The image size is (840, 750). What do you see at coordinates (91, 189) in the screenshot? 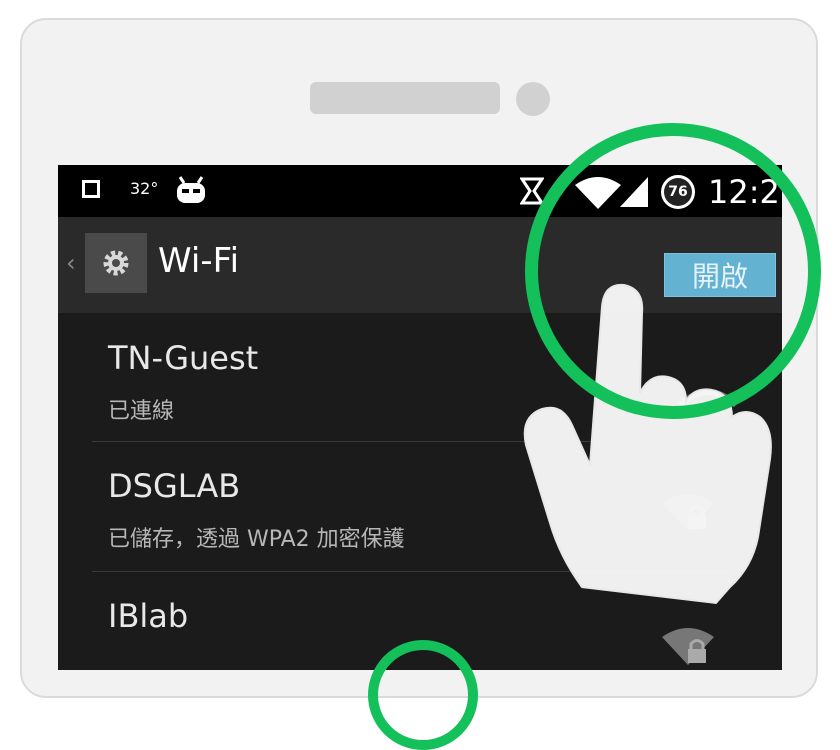
I see `notification-square-icon` at bounding box center [91, 189].